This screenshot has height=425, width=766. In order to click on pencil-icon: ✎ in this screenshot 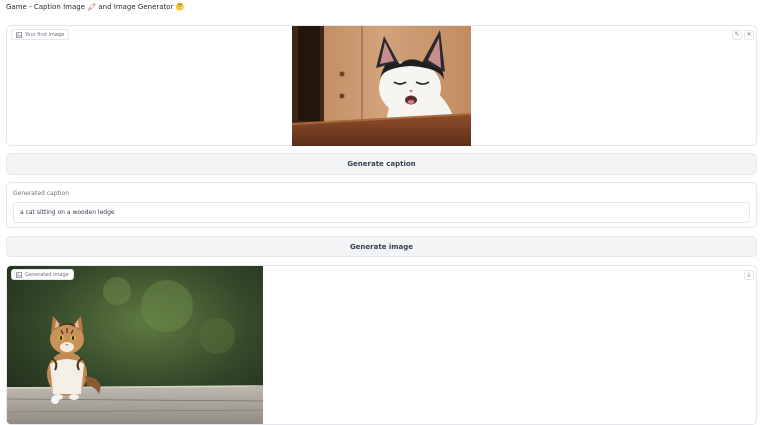, I will do `click(737, 34)`.